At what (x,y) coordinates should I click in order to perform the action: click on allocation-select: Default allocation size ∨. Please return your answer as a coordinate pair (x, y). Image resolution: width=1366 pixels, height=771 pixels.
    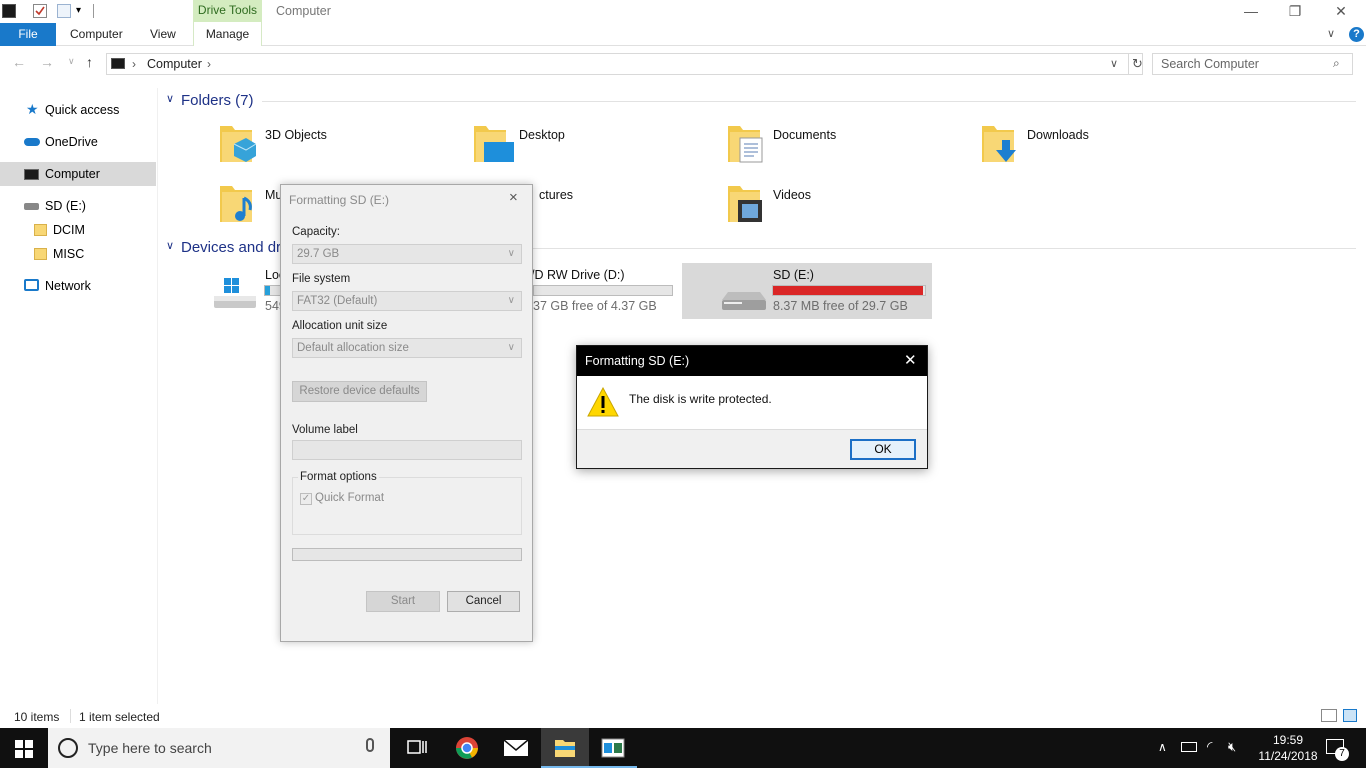
    Looking at the image, I should click on (407, 348).